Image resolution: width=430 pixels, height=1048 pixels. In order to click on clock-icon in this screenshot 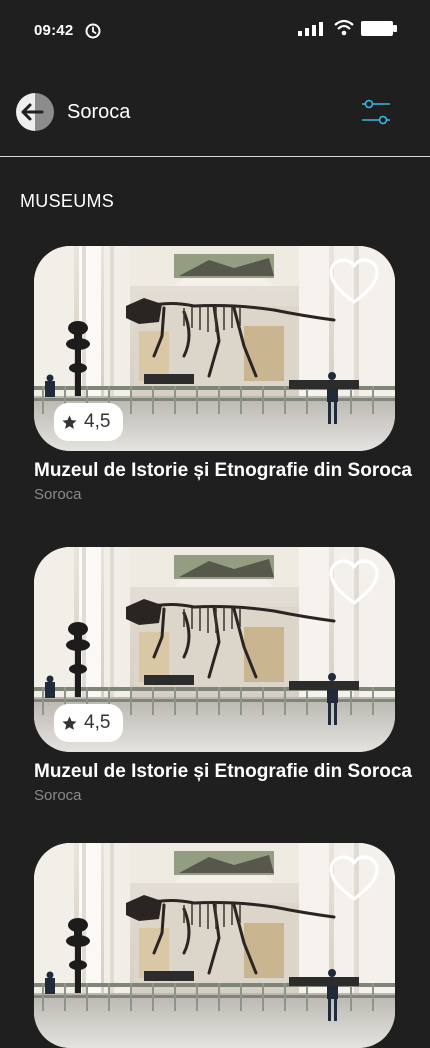, I will do `click(93, 31)`.